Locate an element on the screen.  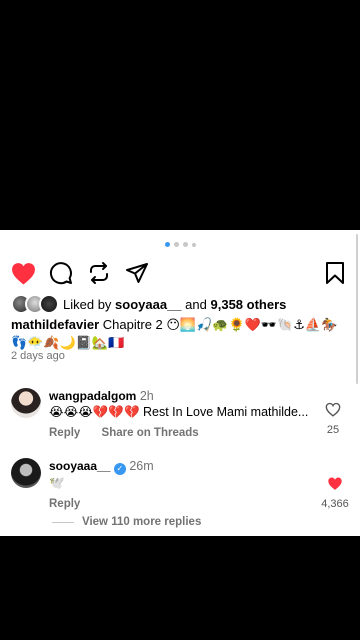
likes-summary: Liked by sooyaaa__ and 9,358 others is located at coordinates (148, 304).